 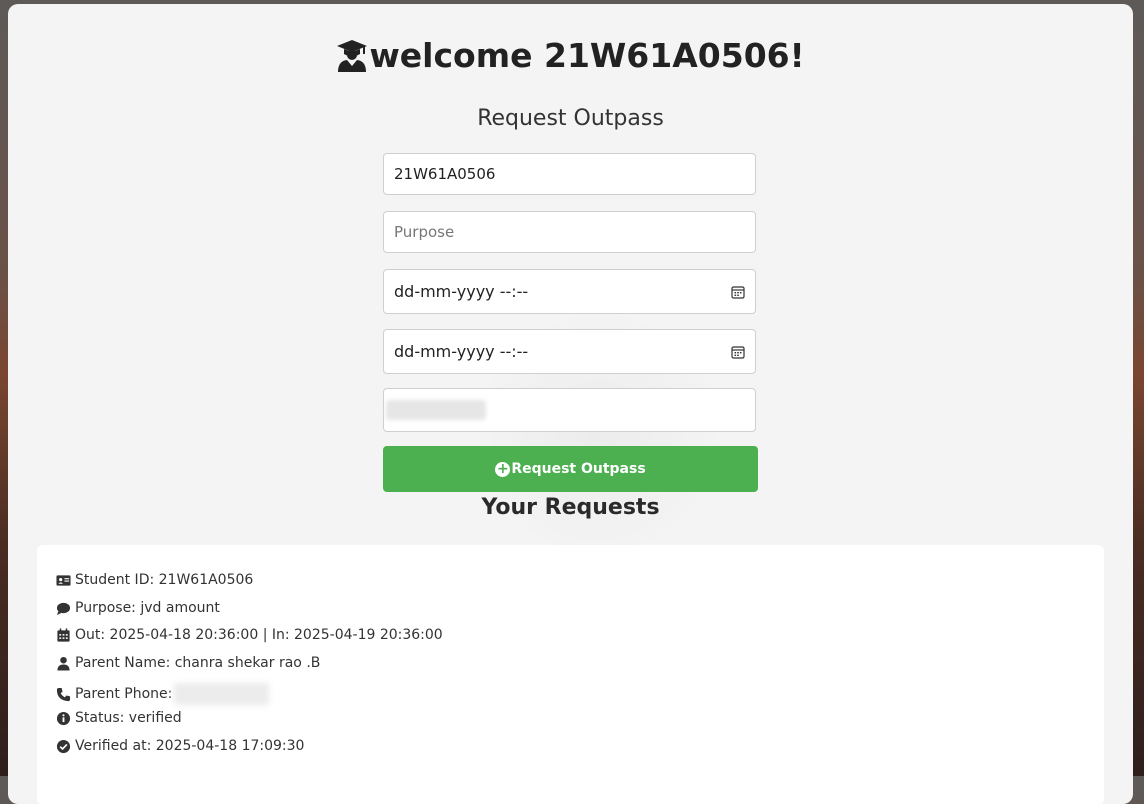 What do you see at coordinates (570, 507) in the screenshot?
I see `your-requests-title: Your Requests` at bounding box center [570, 507].